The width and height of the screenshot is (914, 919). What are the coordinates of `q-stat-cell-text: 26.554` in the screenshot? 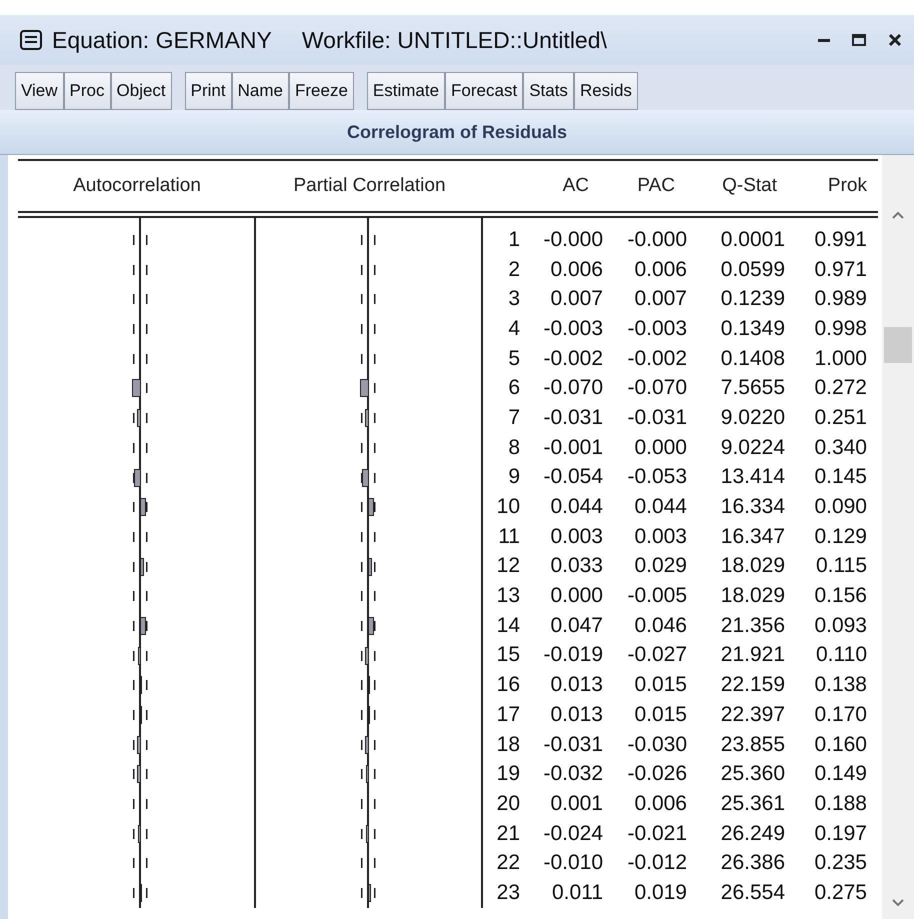 It's located at (752, 892).